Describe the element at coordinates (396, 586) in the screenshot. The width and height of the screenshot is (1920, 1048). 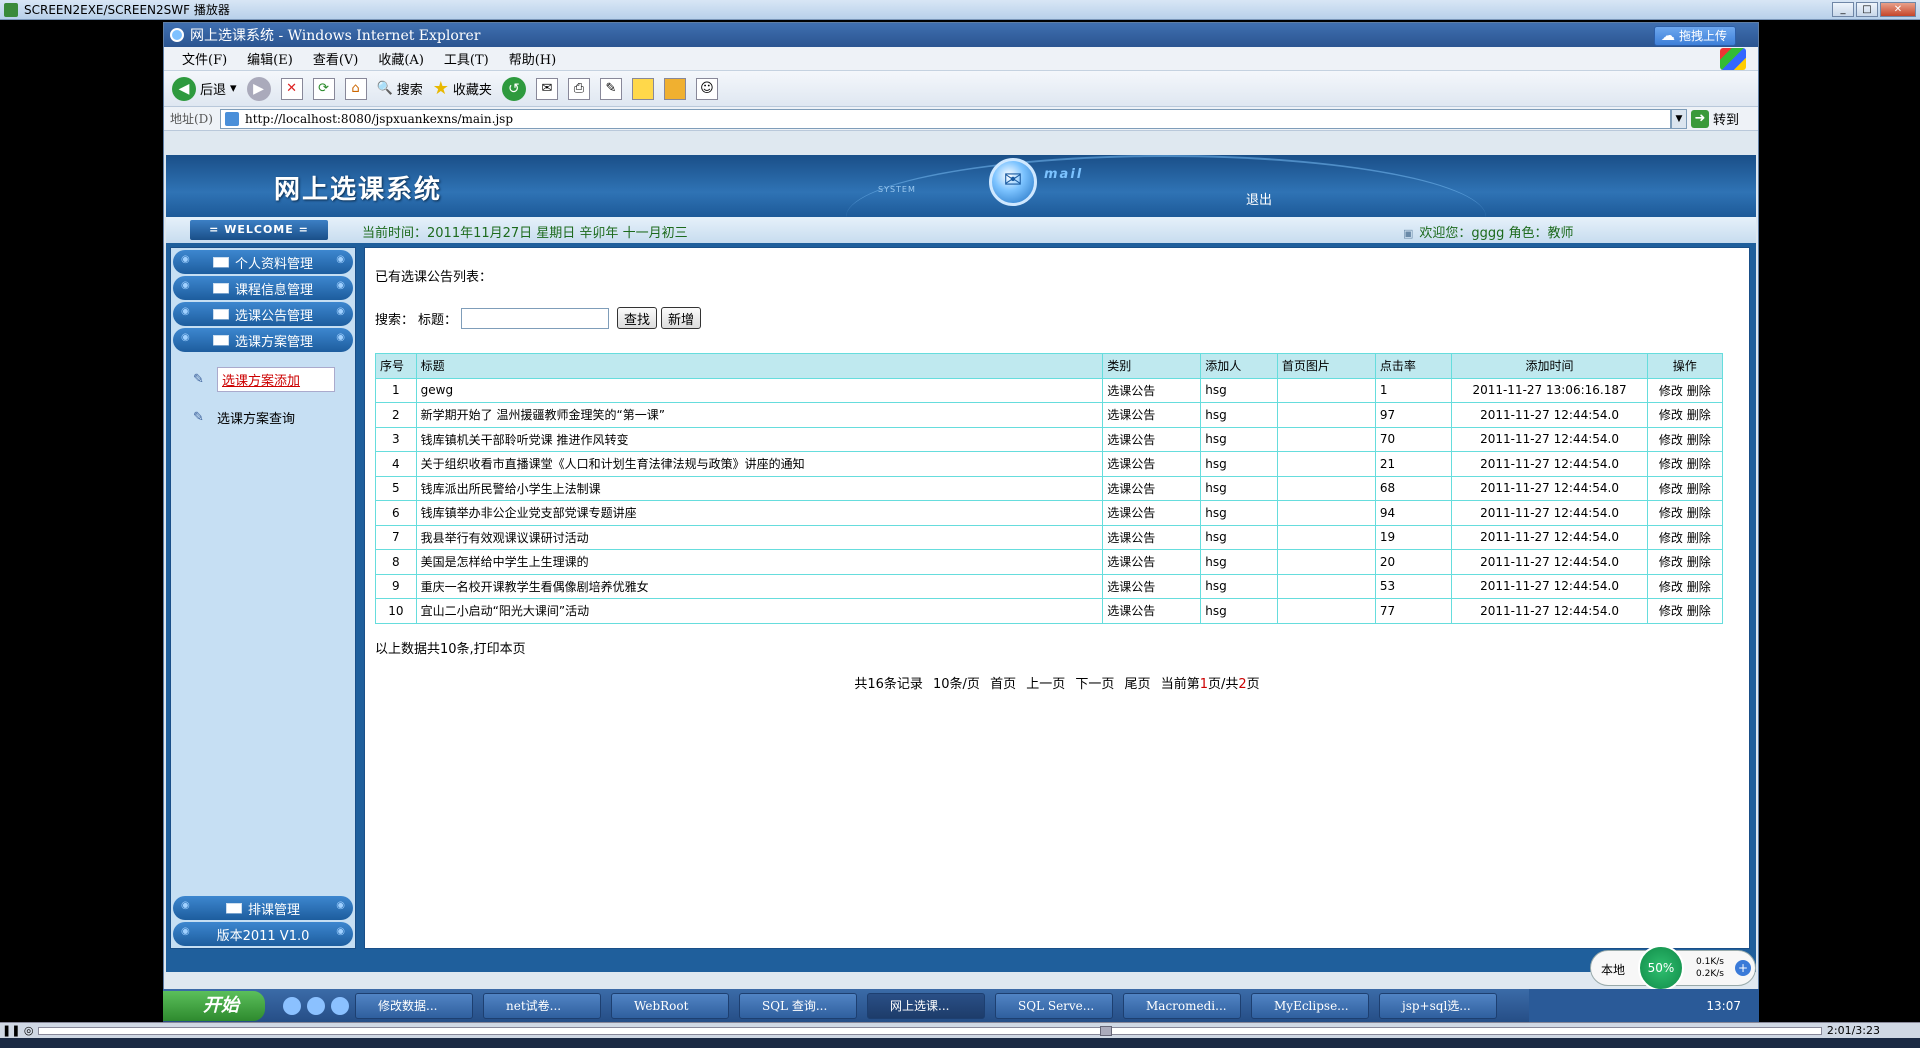
I see `cell-no: 9` at that location.